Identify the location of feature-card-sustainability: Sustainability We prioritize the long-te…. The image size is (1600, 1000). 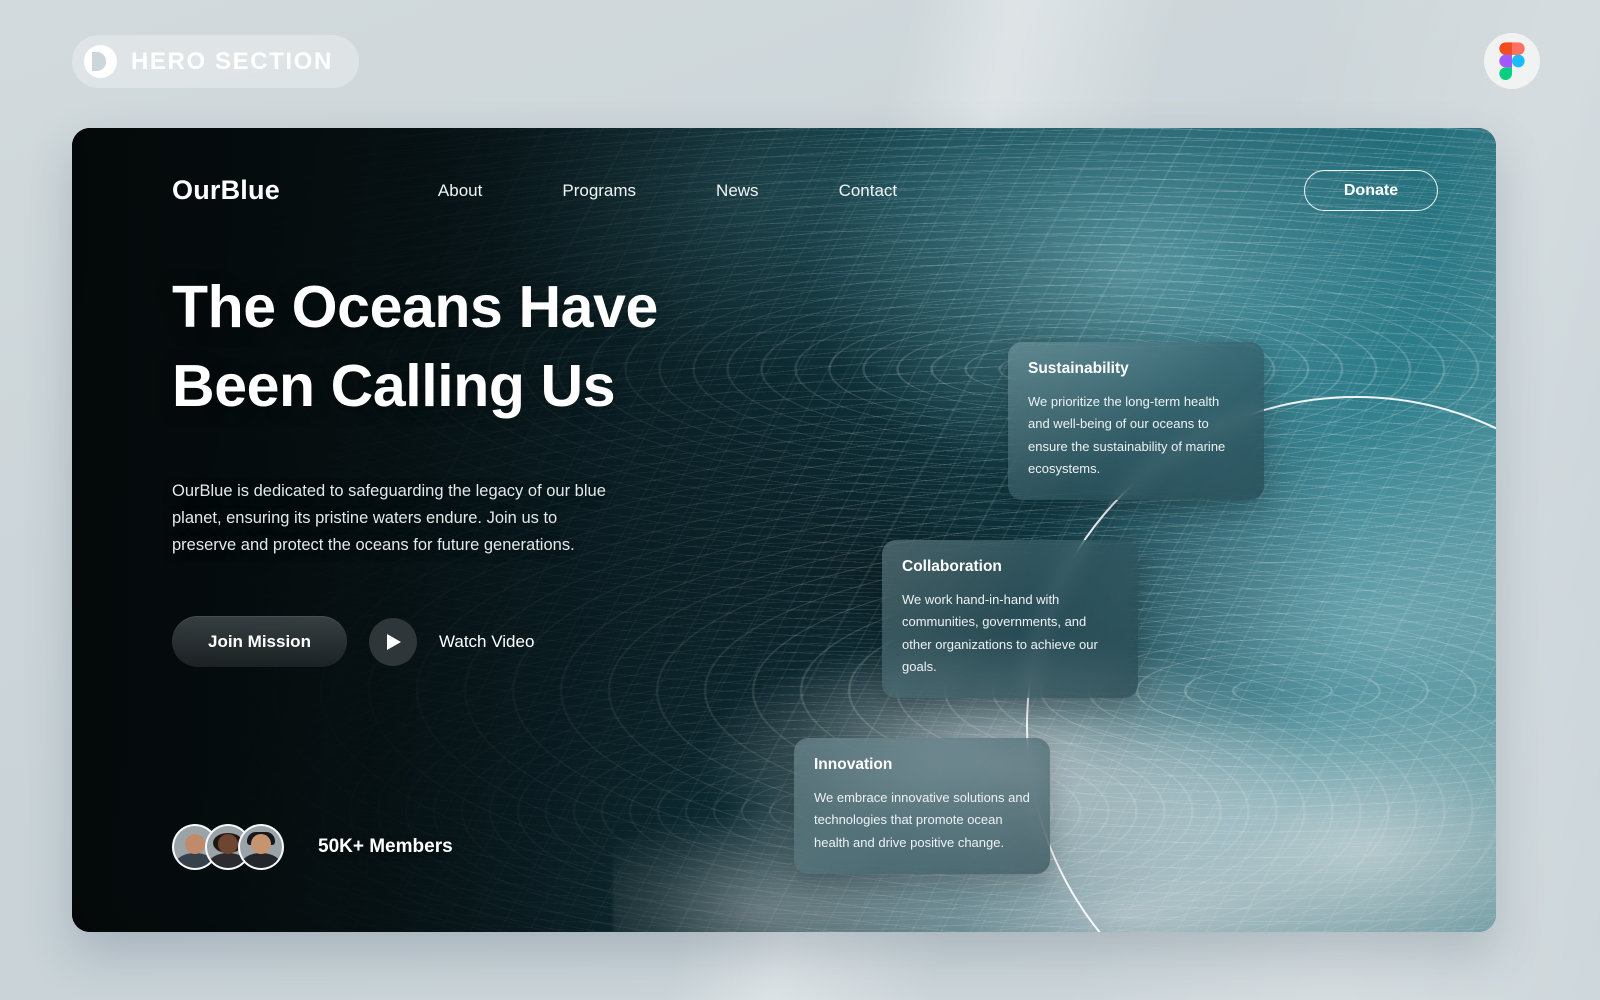
(1136, 421).